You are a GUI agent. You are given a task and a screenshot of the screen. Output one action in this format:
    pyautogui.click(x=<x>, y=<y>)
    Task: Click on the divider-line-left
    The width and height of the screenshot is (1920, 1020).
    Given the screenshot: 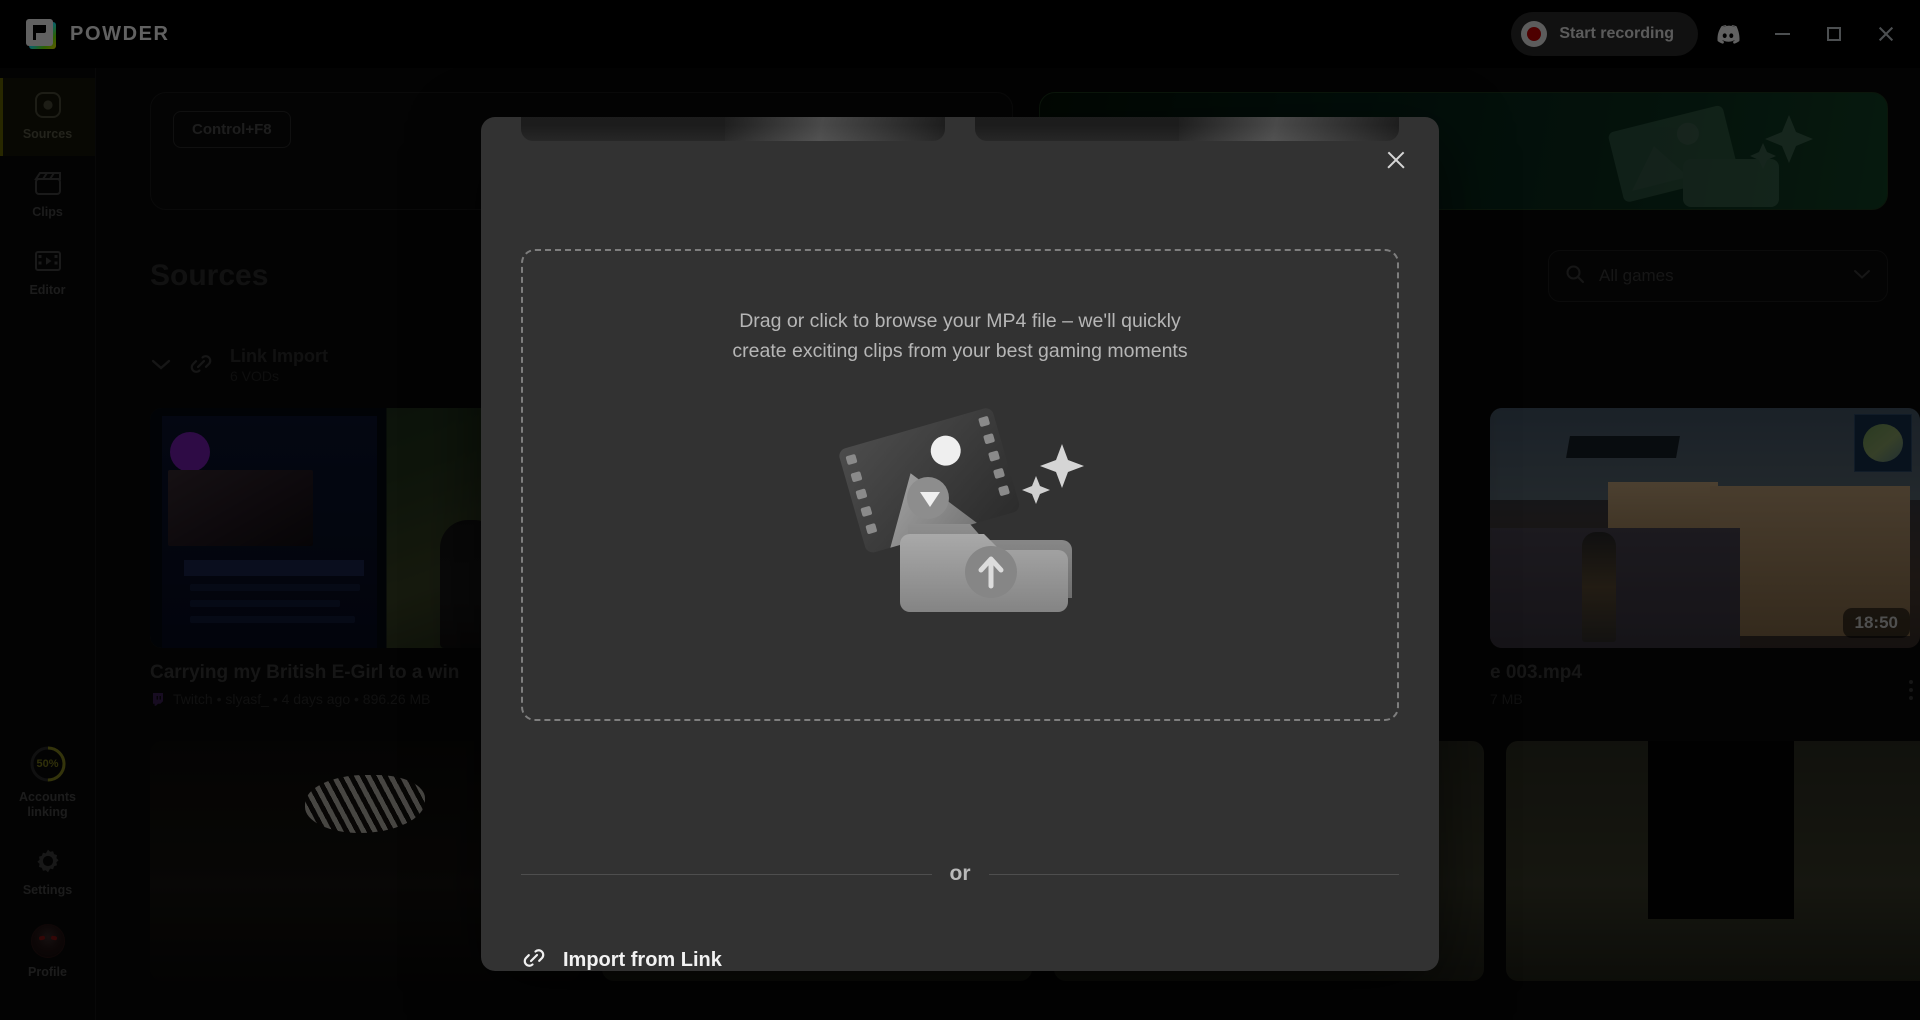 What is the action you would take?
    pyautogui.click(x=726, y=874)
    